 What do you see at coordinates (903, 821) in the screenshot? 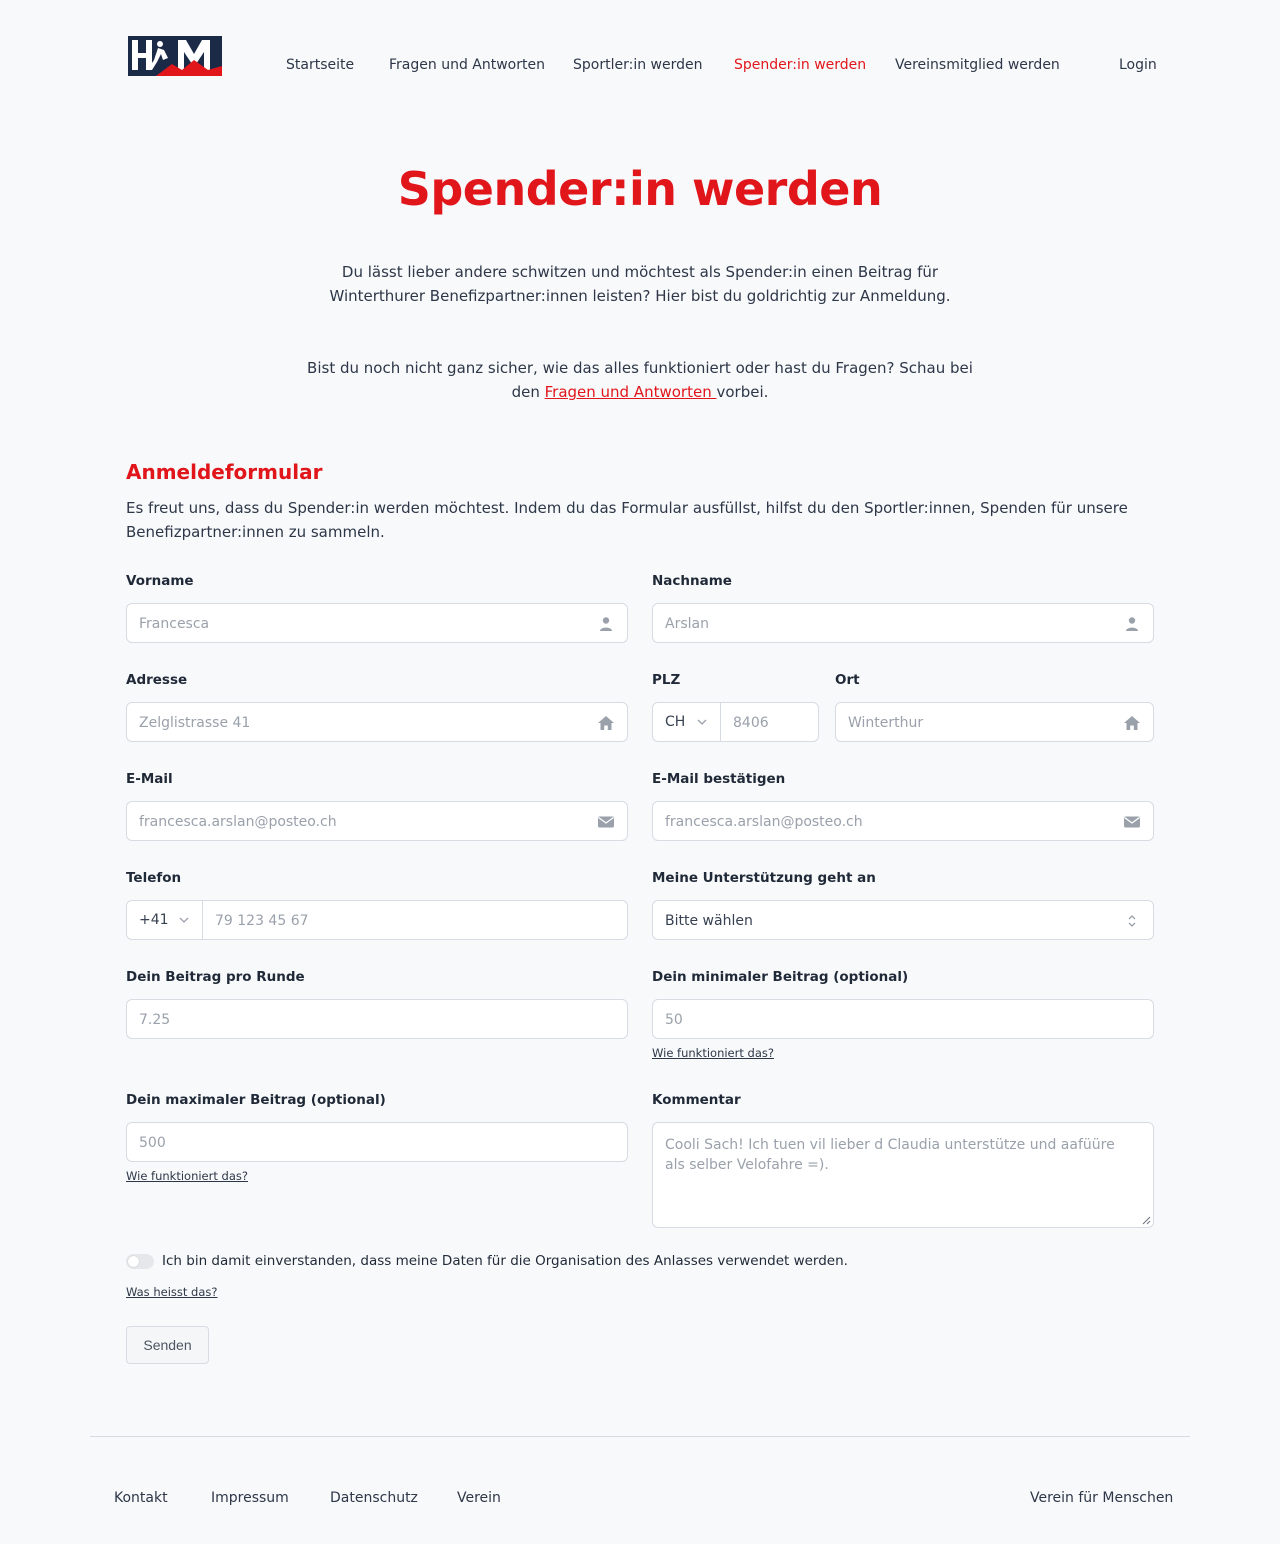
I see `email-confirm-field: francesca.arslan@posteo.ch` at bounding box center [903, 821].